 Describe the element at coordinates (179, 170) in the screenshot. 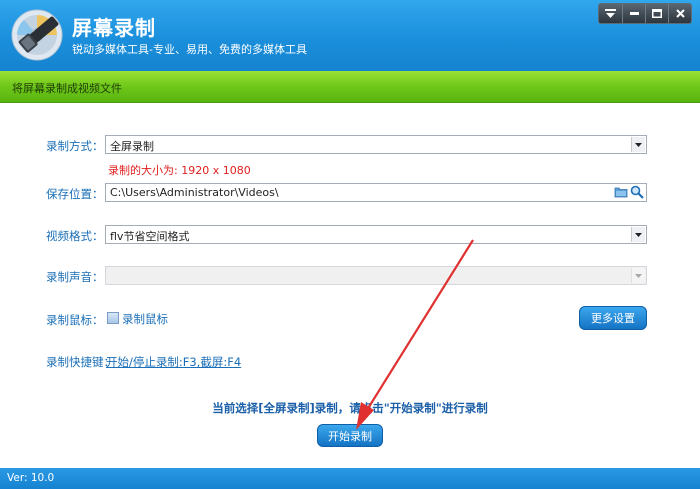

I see `record-size-note: 录制的大小为: 1920 x 1080` at that location.